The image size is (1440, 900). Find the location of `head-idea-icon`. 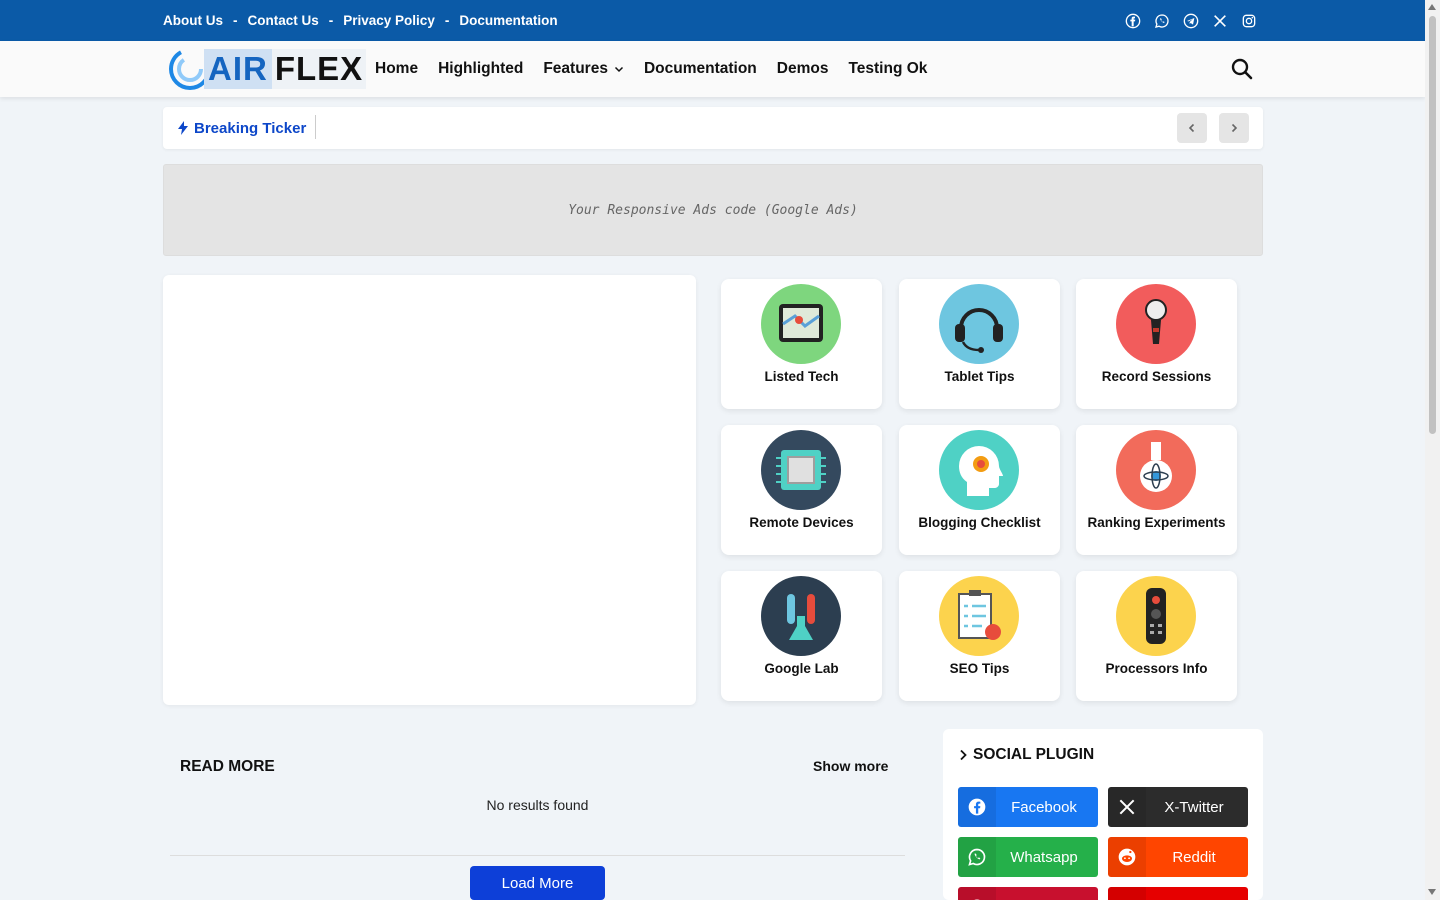

head-idea-icon is located at coordinates (979, 470).